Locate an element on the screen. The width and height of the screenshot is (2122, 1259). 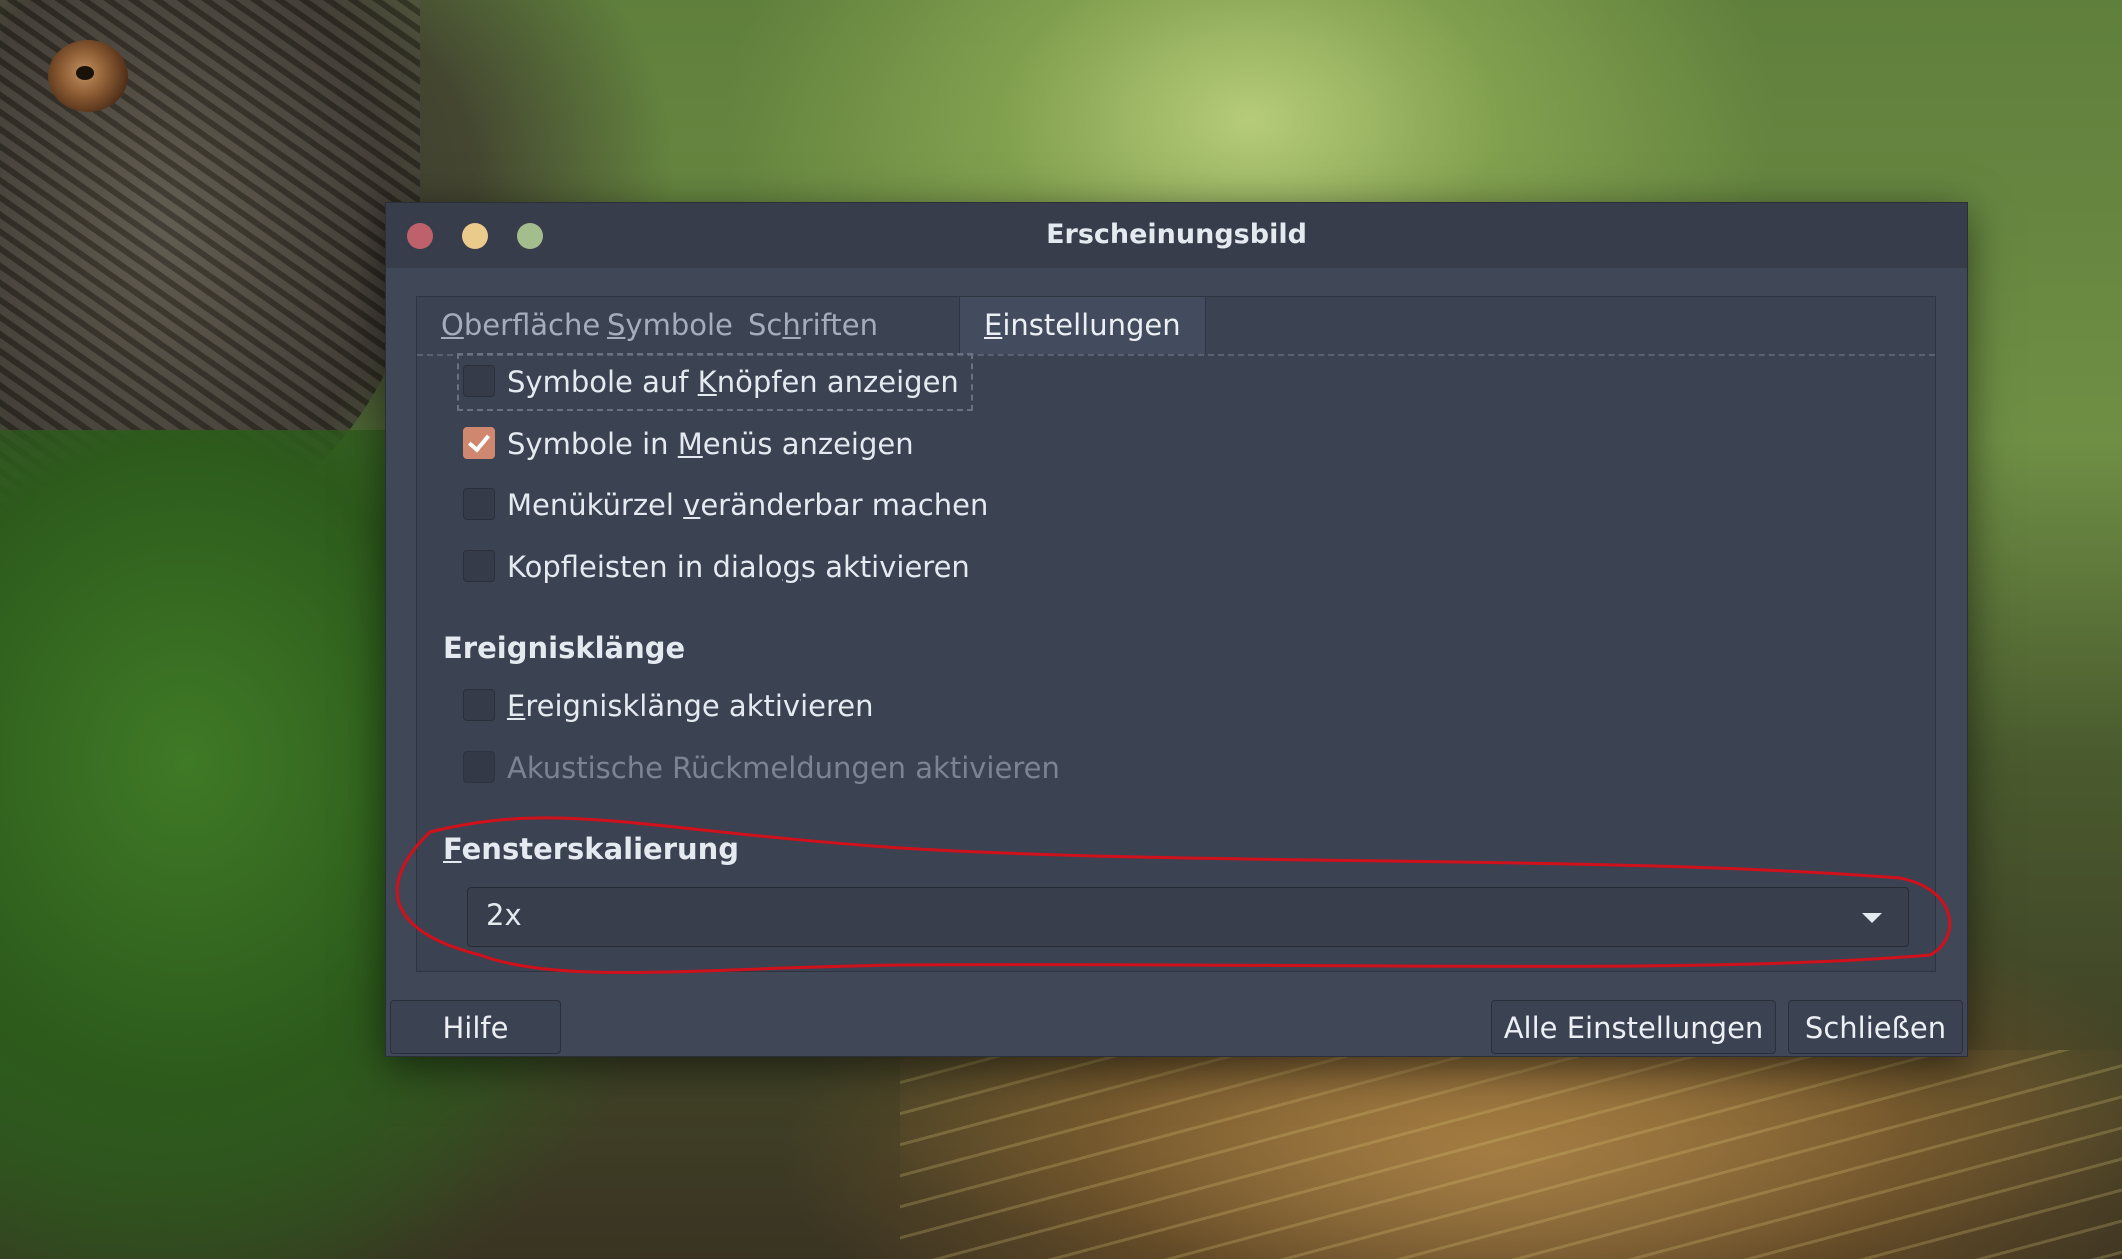
tab-schriften: Schriften is located at coordinates (813, 325).